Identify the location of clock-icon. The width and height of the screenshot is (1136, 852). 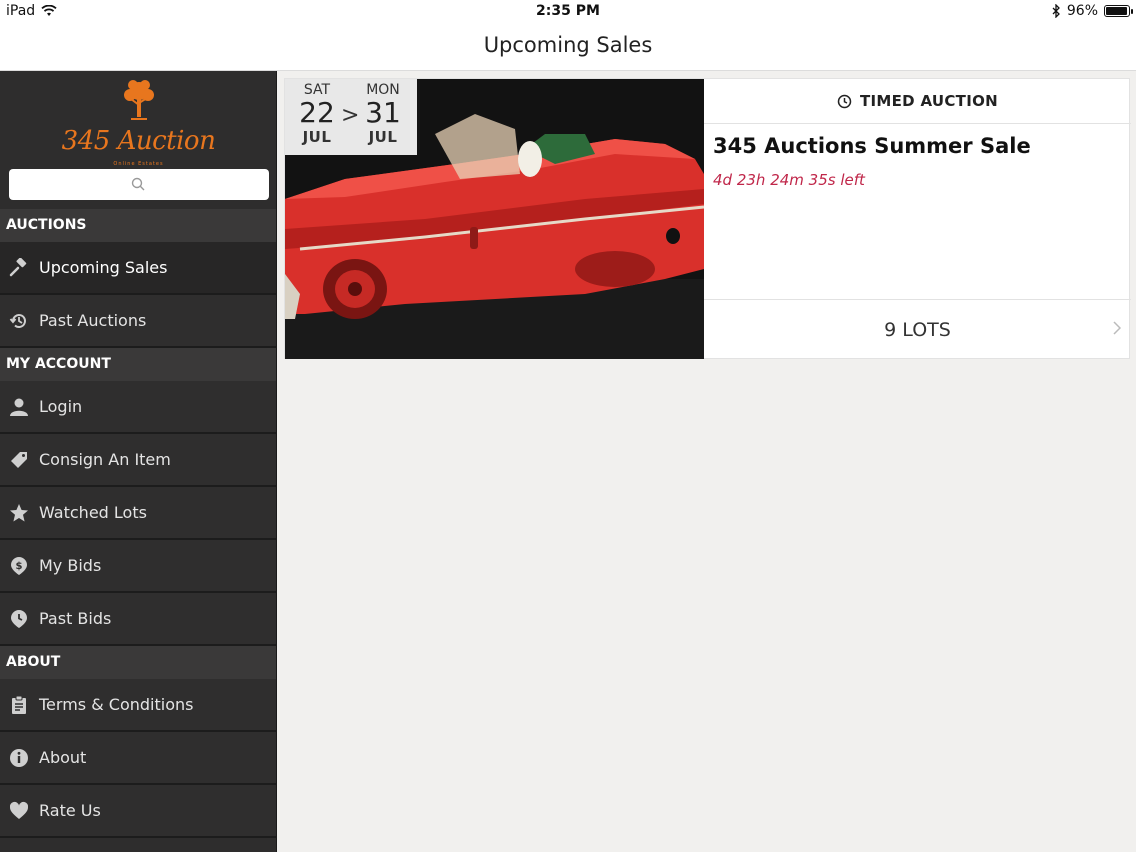
(844, 101).